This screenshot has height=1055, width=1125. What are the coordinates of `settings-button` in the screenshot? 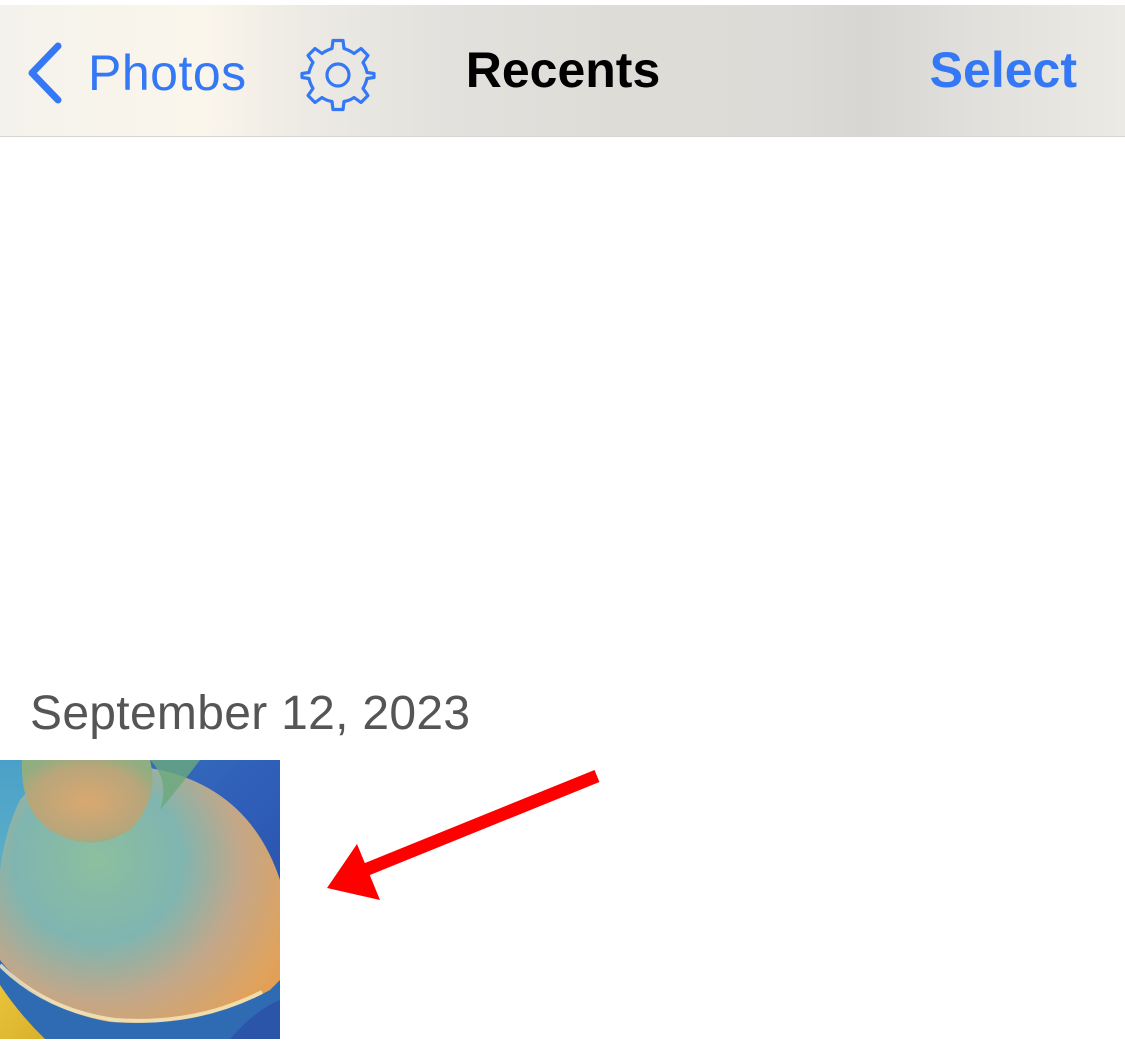 It's located at (338, 75).